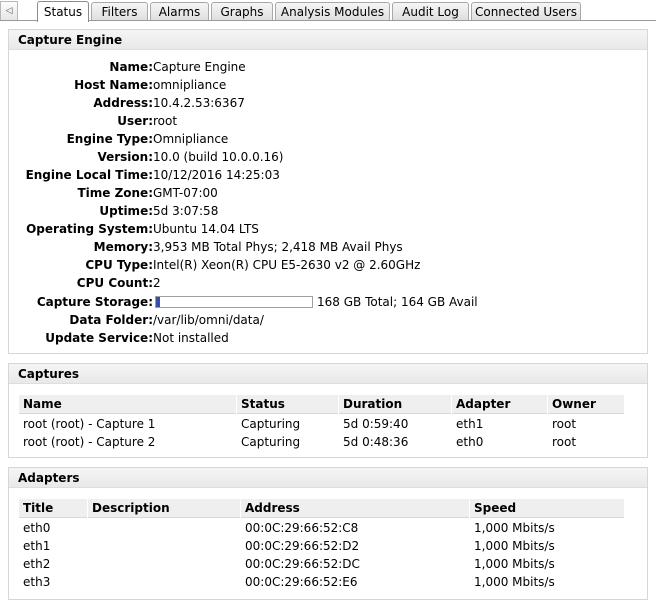 This screenshot has width=656, height=605. Describe the element at coordinates (164, 508) in the screenshot. I see `column-header-description: Description` at that location.